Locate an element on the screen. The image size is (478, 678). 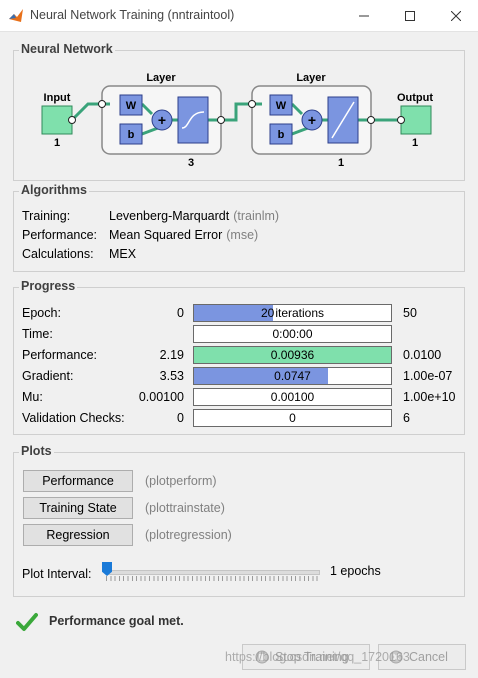
input-size: 1 is located at coordinates (57, 143).